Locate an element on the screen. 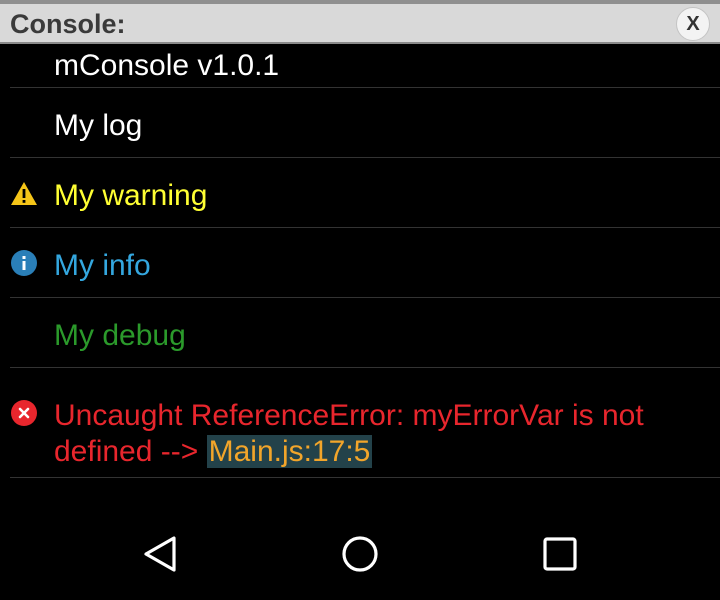  log-message: My log is located at coordinates (98, 125).